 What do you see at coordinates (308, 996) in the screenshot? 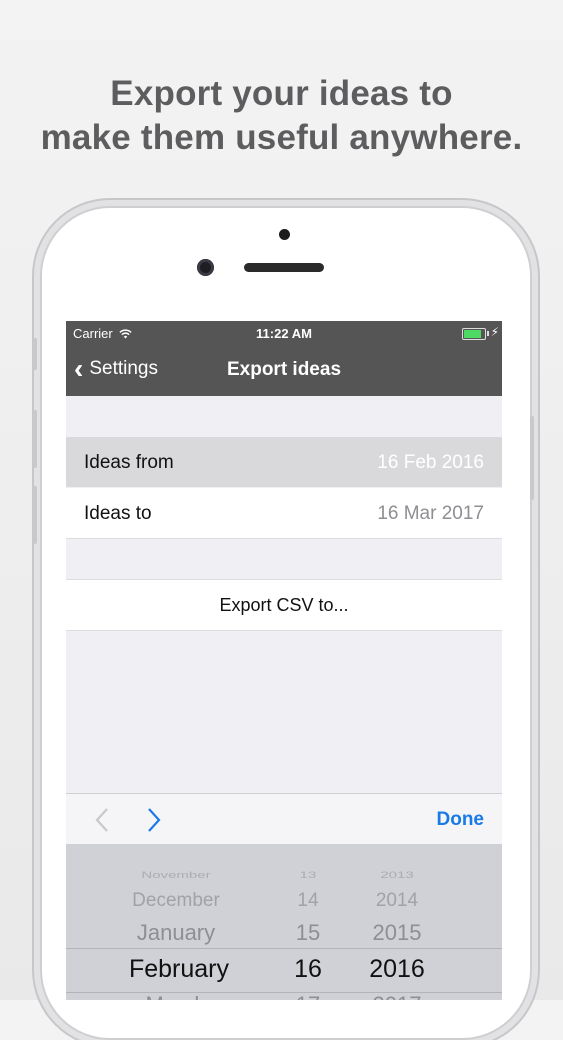
I see `picker-day-5: 17` at bounding box center [308, 996].